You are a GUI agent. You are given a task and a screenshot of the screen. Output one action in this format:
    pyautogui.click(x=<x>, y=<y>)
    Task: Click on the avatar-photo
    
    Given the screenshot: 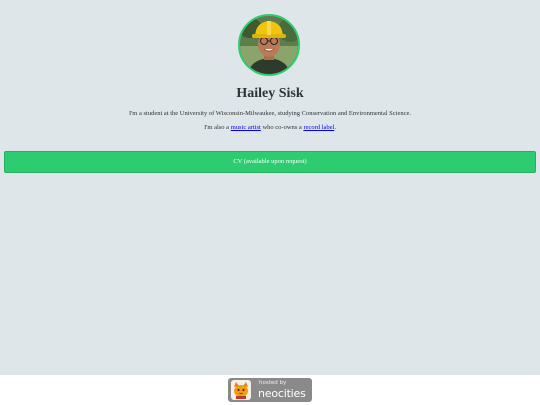 What is the action you would take?
    pyautogui.click(x=269, y=45)
    